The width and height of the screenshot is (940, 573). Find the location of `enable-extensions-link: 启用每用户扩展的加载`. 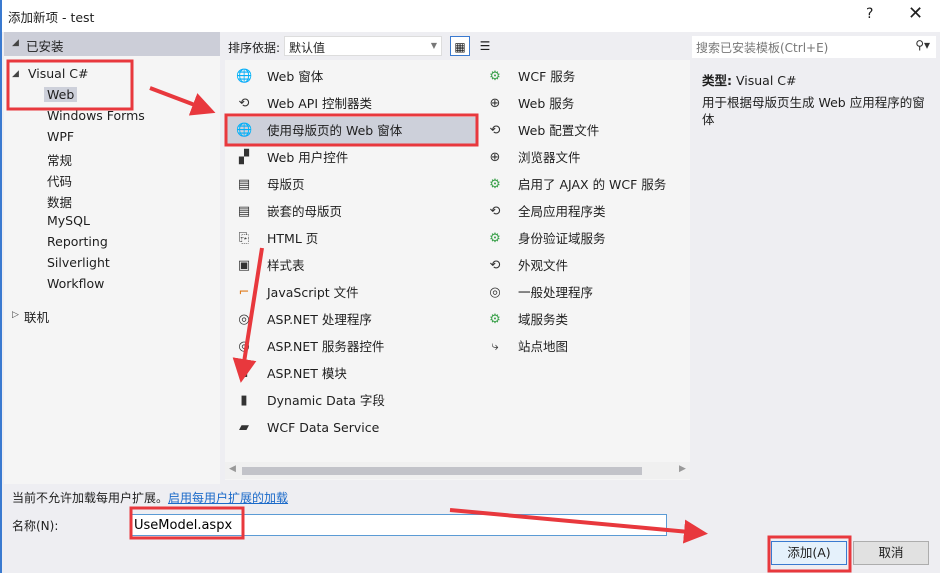

enable-extensions-link: 启用每用户扩展的加载 is located at coordinates (228, 498).